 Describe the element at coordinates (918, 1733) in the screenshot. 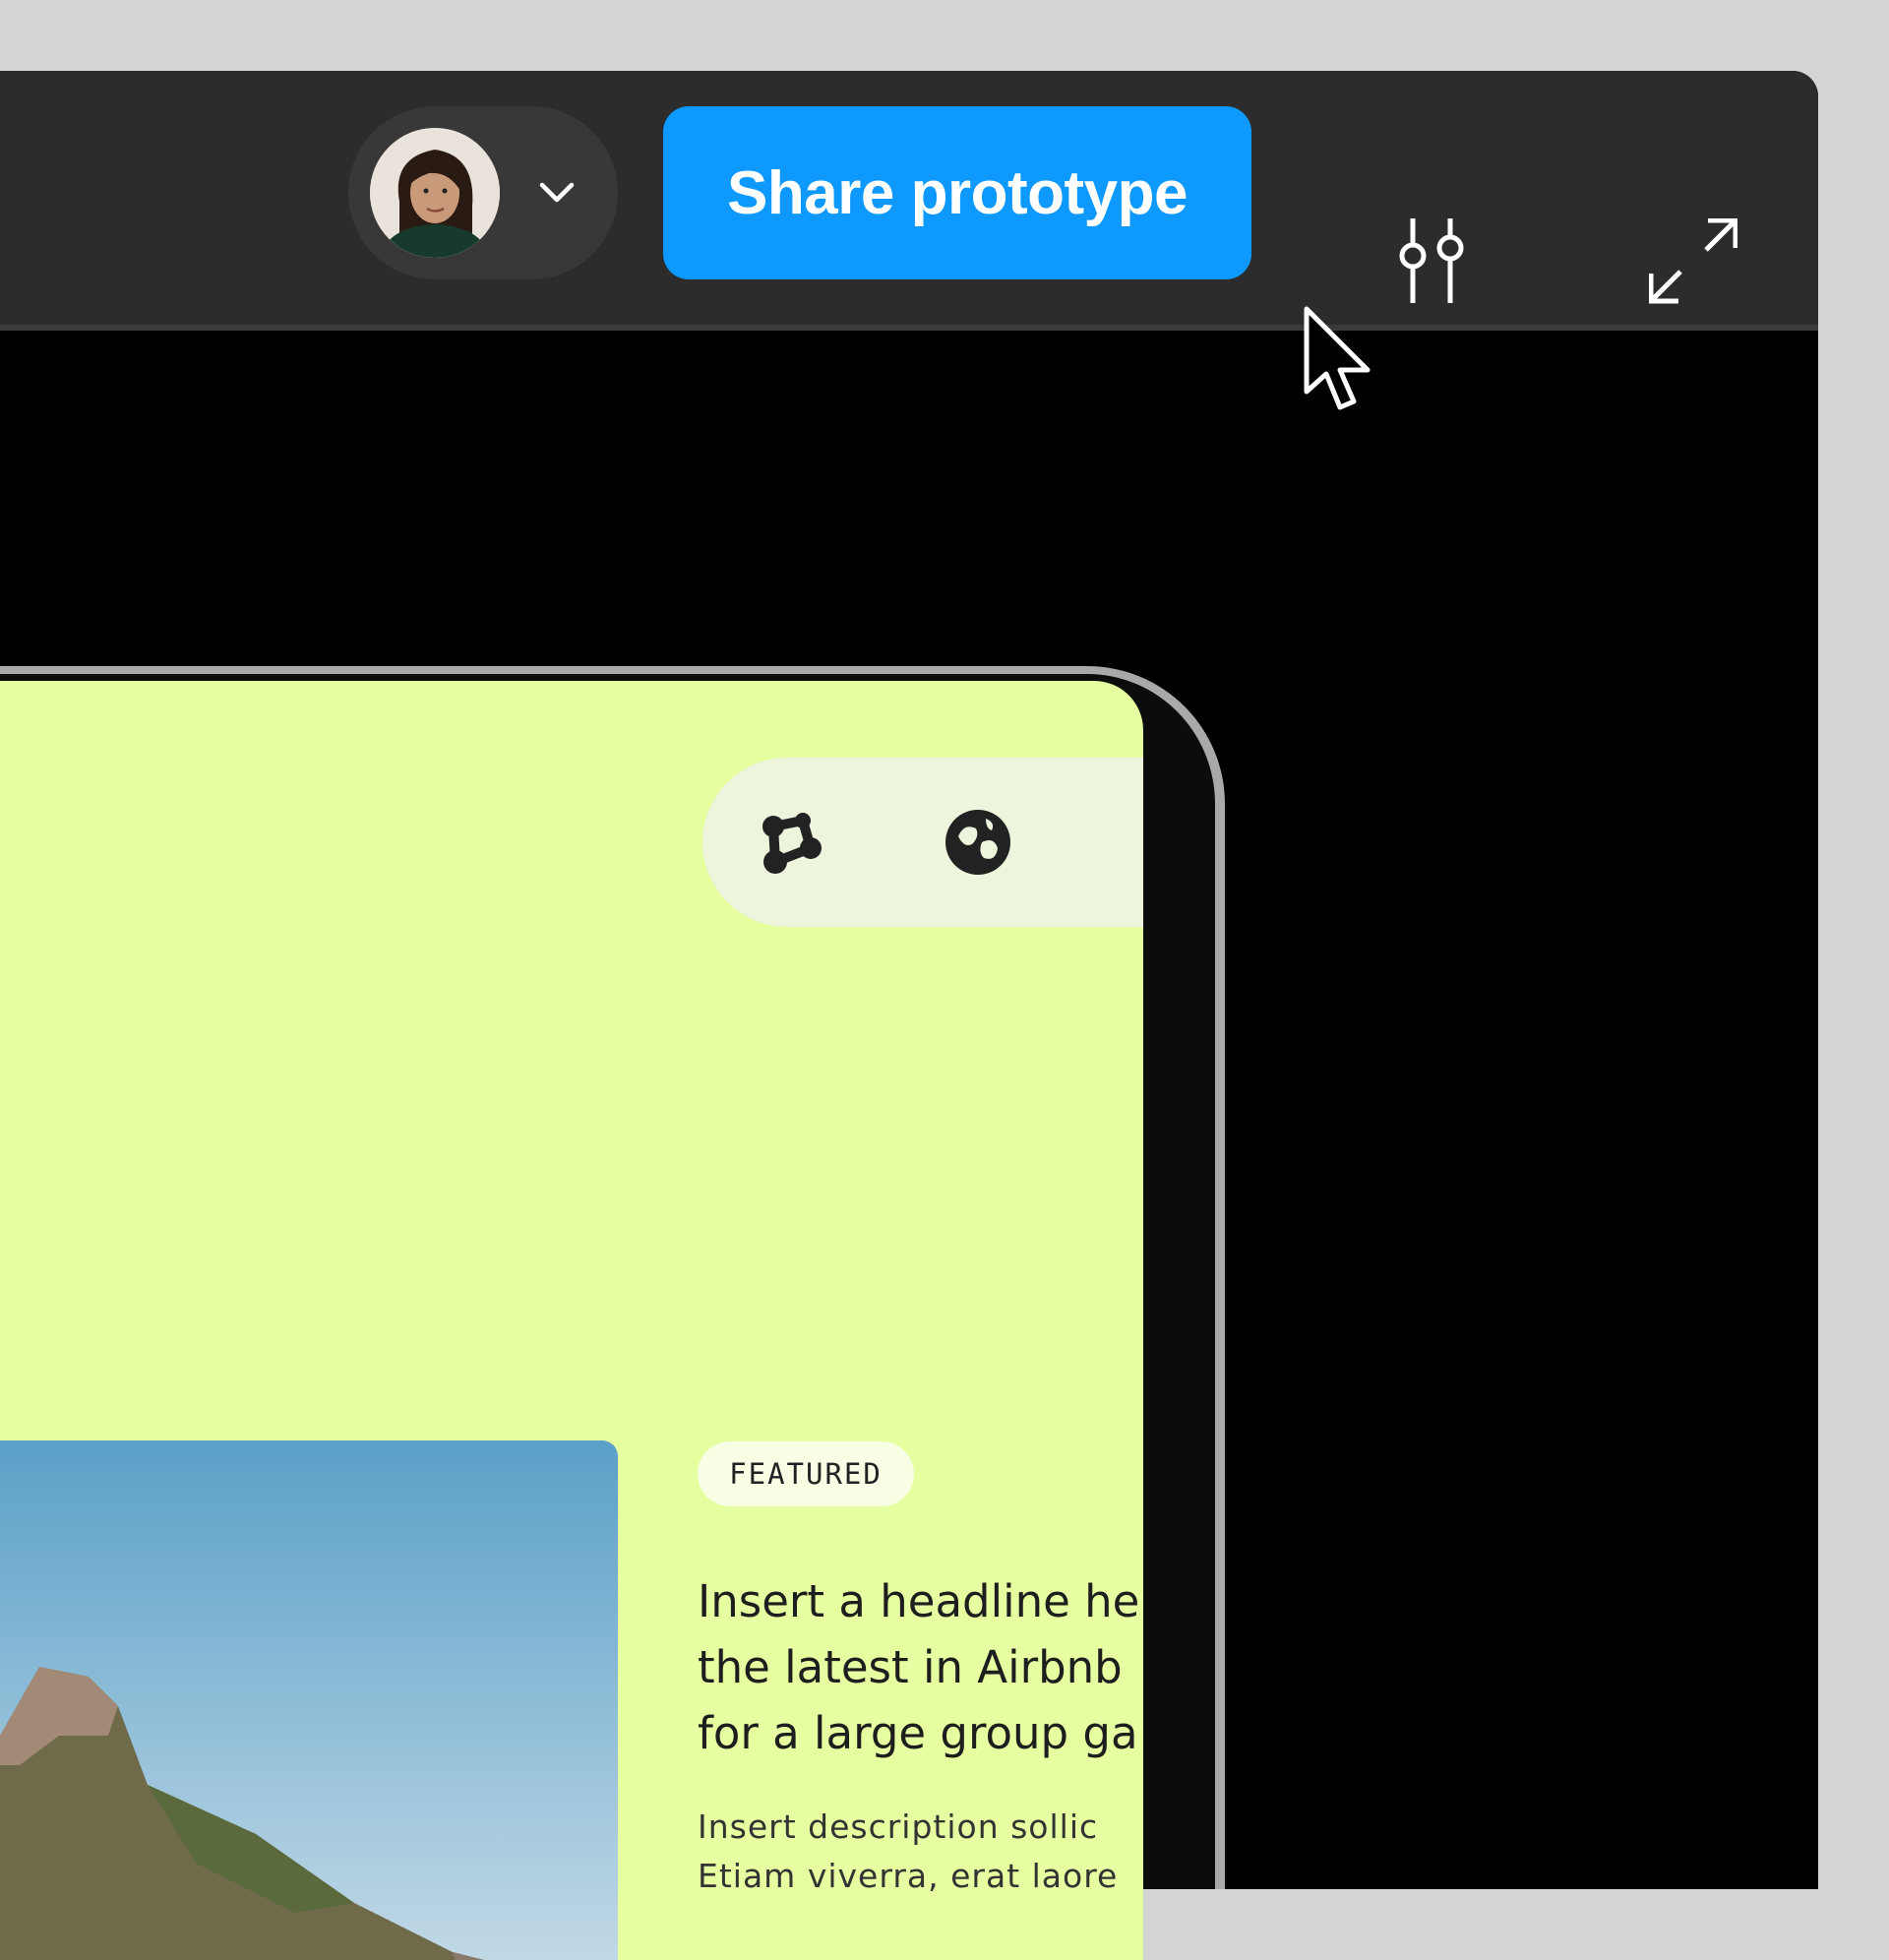

I see `headline-line: for a large group ga` at that location.